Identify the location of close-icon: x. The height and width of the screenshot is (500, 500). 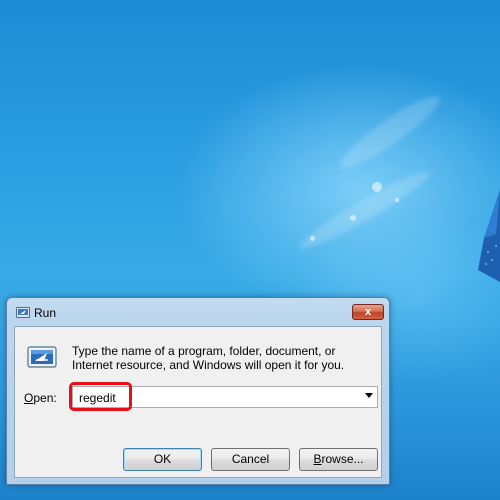
(368, 312).